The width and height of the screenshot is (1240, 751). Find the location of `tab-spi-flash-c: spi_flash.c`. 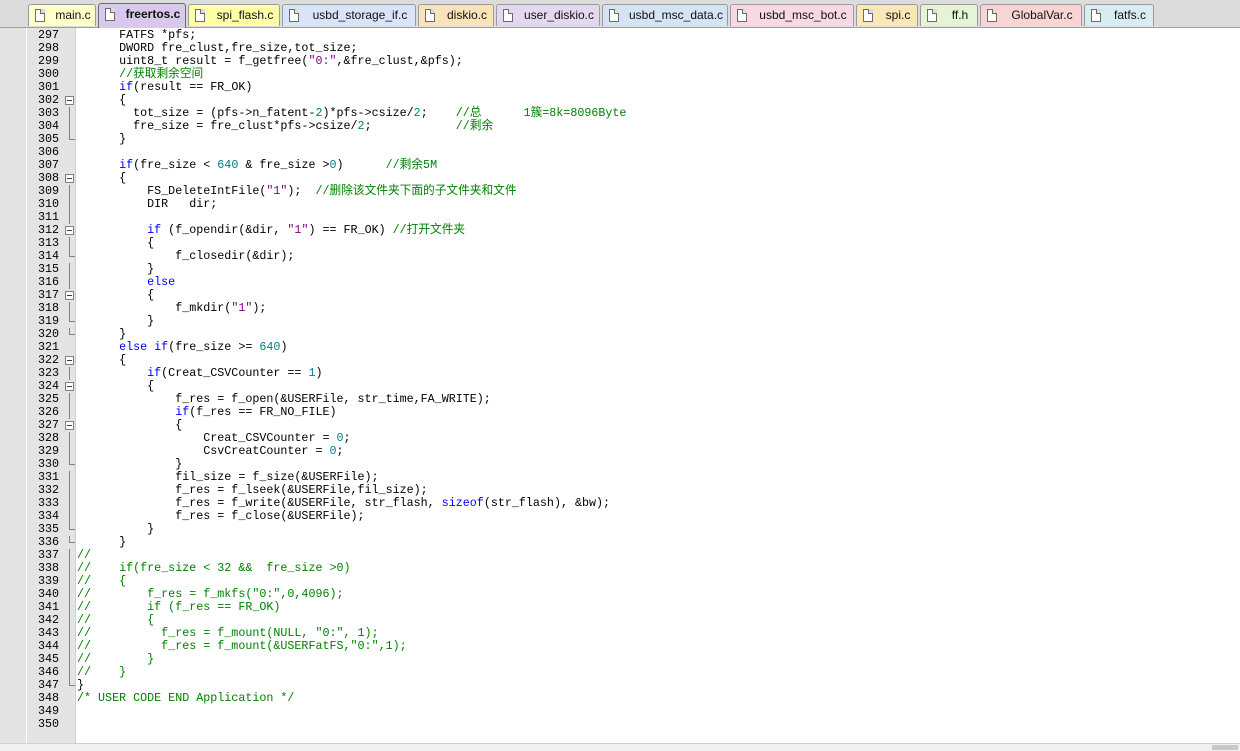

tab-spi-flash-c: spi_flash.c is located at coordinates (234, 15).